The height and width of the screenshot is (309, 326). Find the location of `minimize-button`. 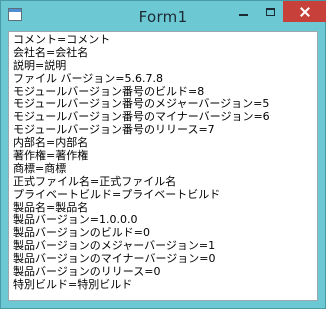

minimize-button is located at coordinates (243, 11).